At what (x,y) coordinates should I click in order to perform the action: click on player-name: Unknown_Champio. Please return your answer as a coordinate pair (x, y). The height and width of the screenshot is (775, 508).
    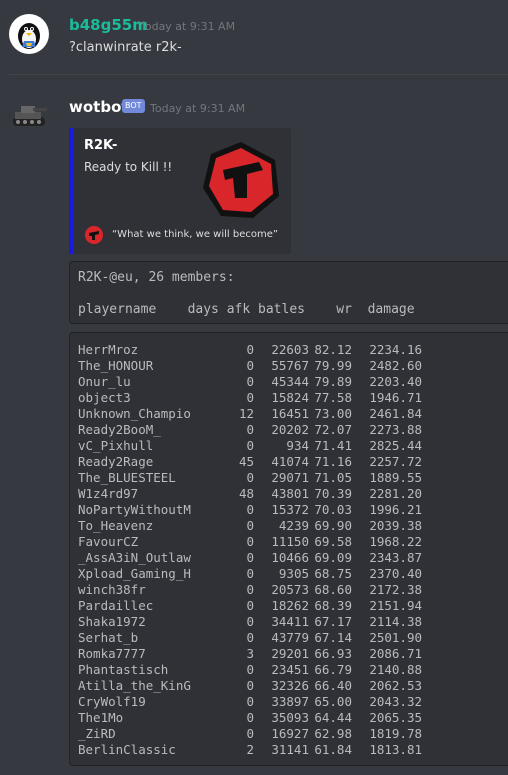
    Looking at the image, I should click on (134, 413).